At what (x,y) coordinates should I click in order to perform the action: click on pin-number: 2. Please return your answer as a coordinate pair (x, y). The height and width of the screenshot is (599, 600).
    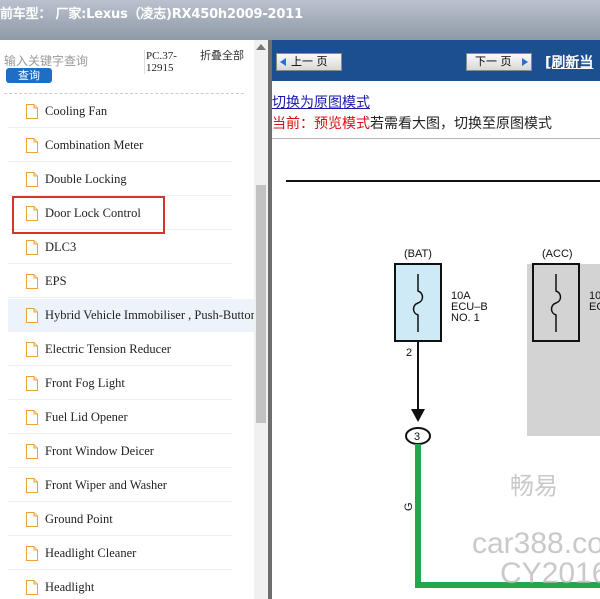
    Looking at the image, I should click on (409, 353).